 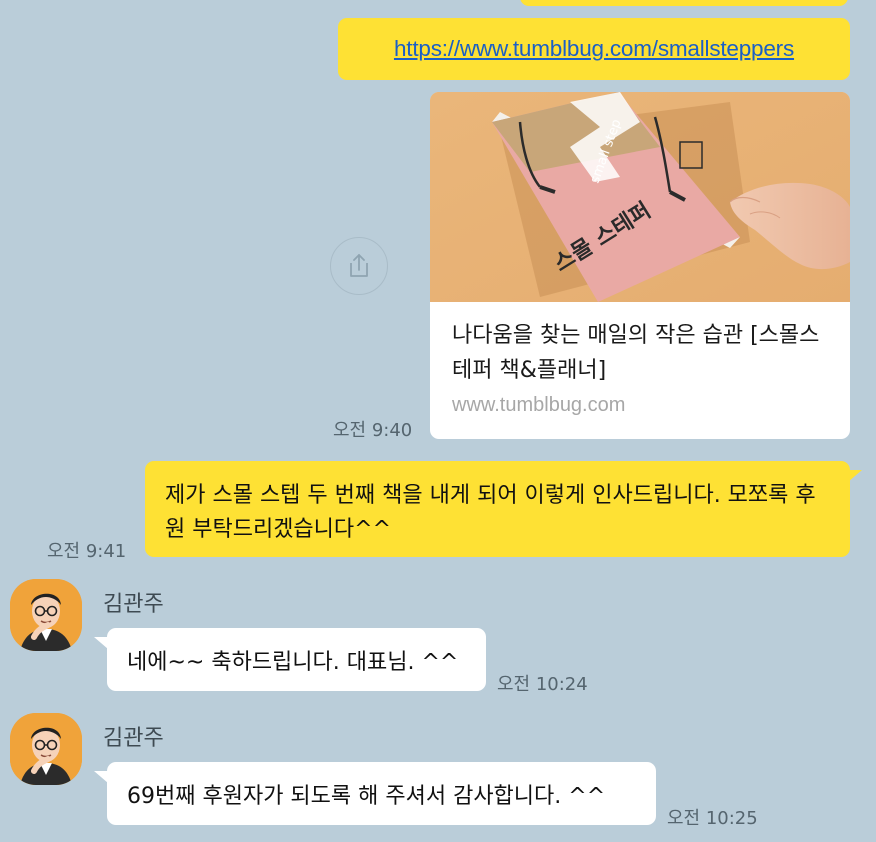 I want to click on link-preview-image: small step 스몰 스테퍼, so click(x=640, y=197).